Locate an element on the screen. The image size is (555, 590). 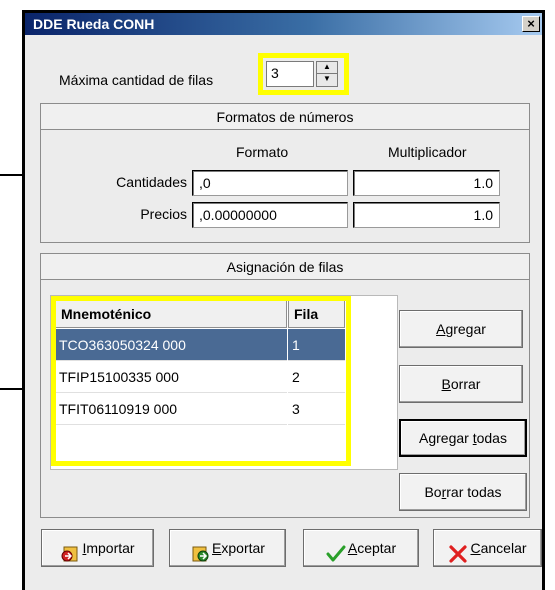
add-all-button-label-post: odas is located at coordinates (491, 438).